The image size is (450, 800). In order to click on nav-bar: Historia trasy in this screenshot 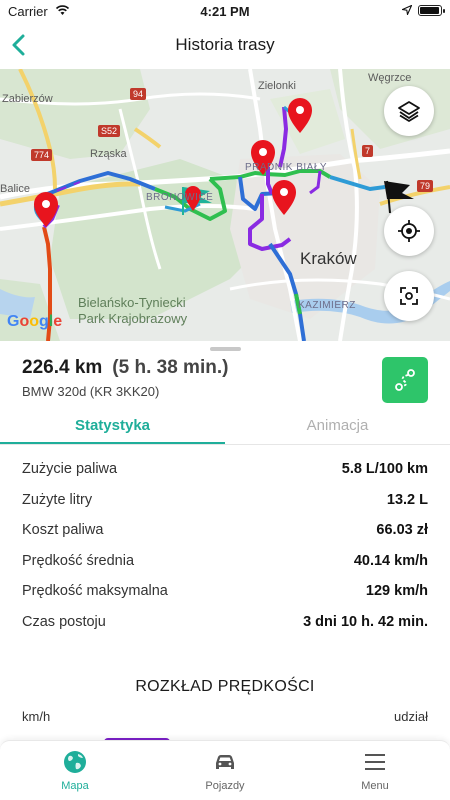, I will do `click(225, 45)`.